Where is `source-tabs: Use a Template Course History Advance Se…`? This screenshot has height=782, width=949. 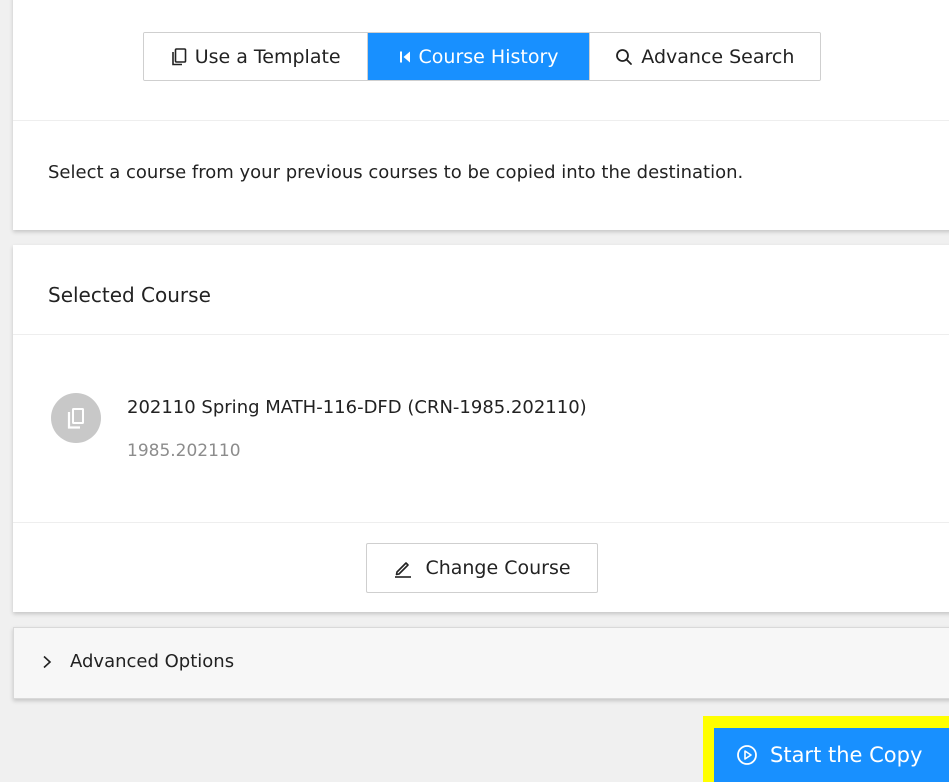 source-tabs: Use a Template Course History Advance Se… is located at coordinates (482, 56).